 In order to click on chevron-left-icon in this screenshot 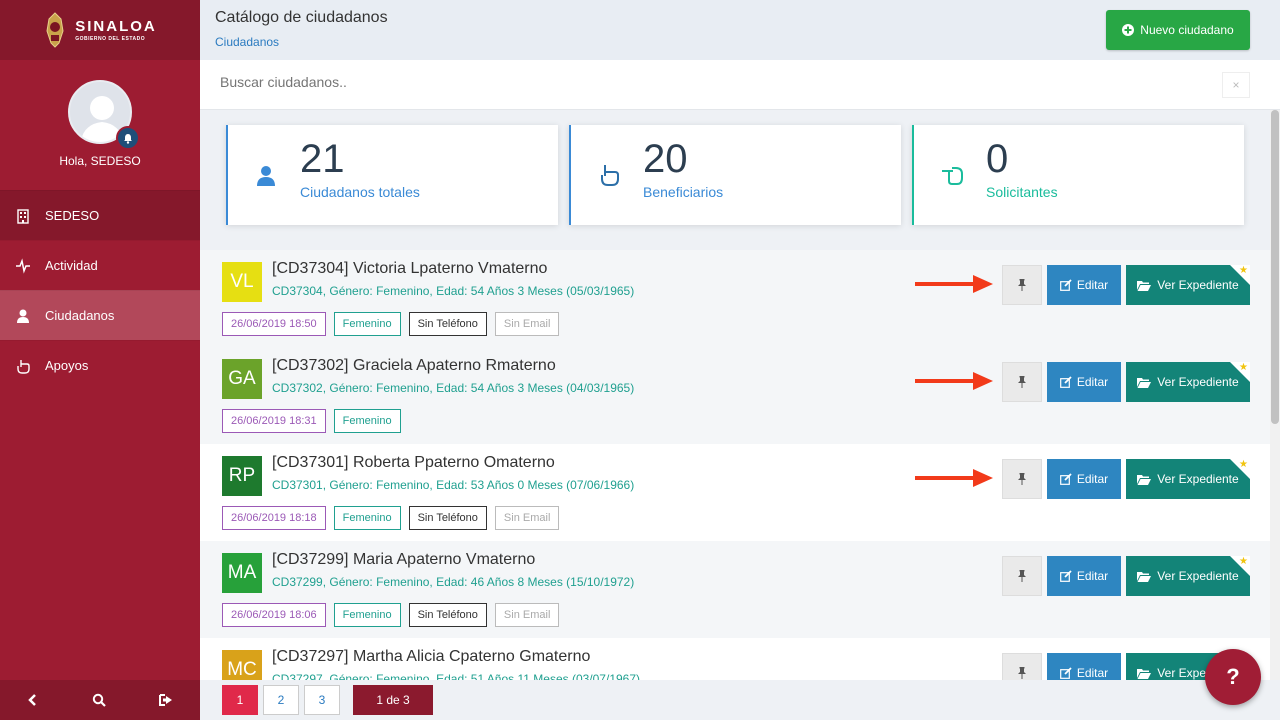, I will do `click(33, 700)`.